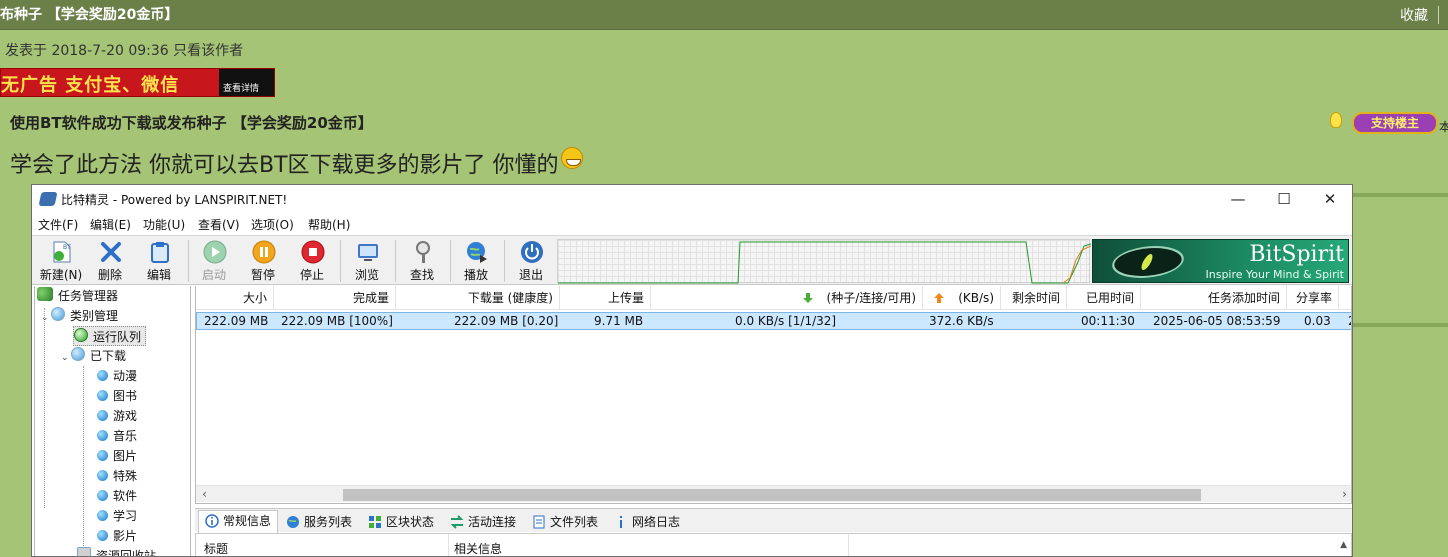  Describe the element at coordinates (272, 224) in the screenshot. I see `menu-options: 选项(O)` at that location.